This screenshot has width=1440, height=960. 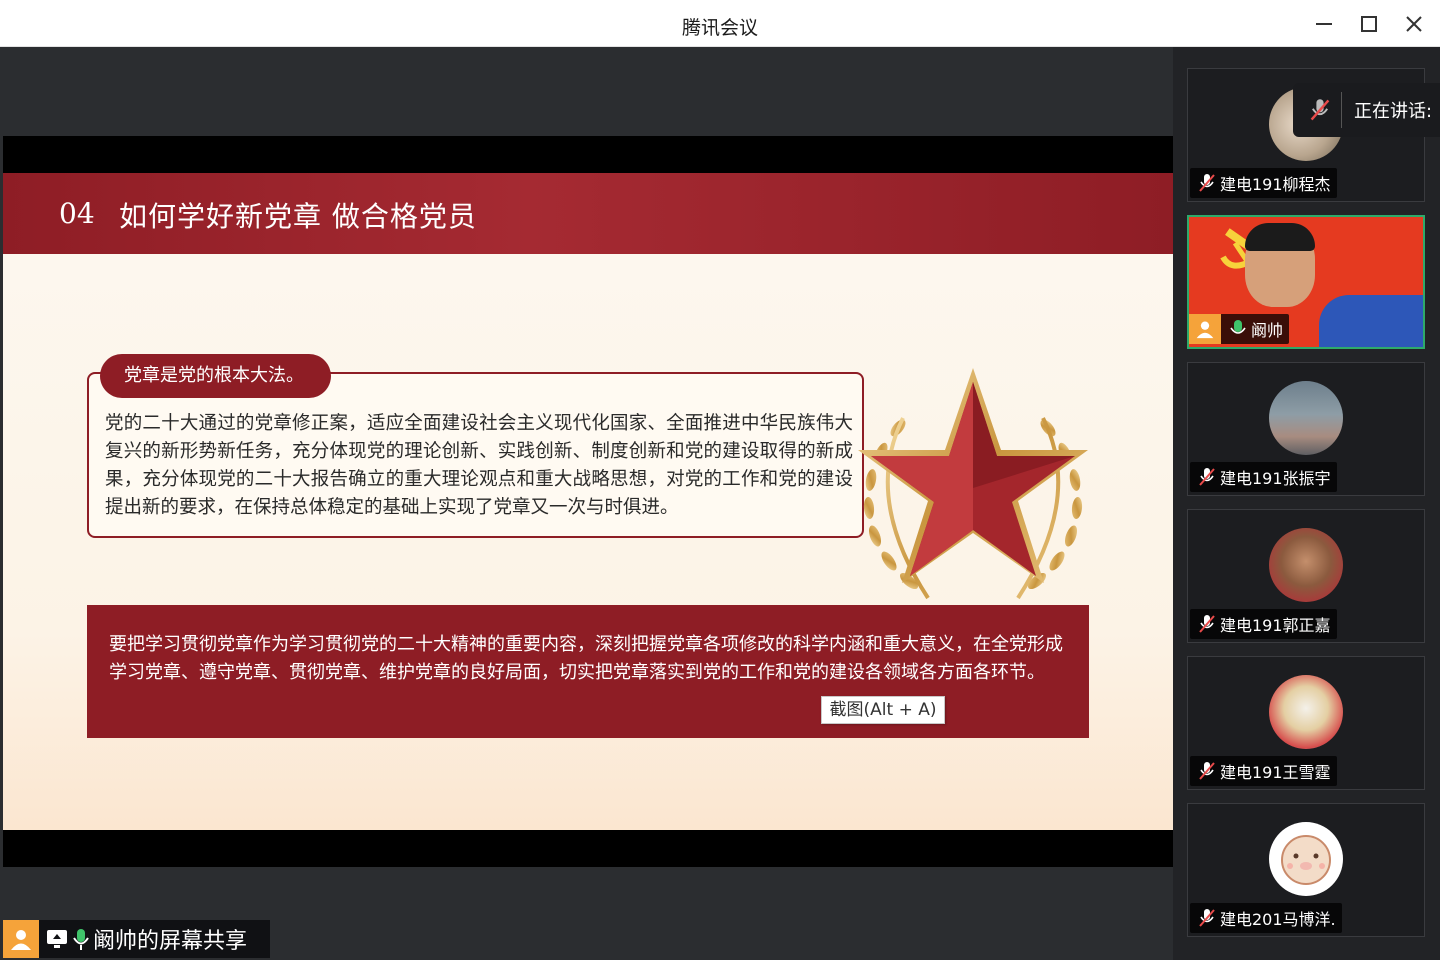 What do you see at coordinates (588, 154) in the screenshot?
I see `letterbox-top` at bounding box center [588, 154].